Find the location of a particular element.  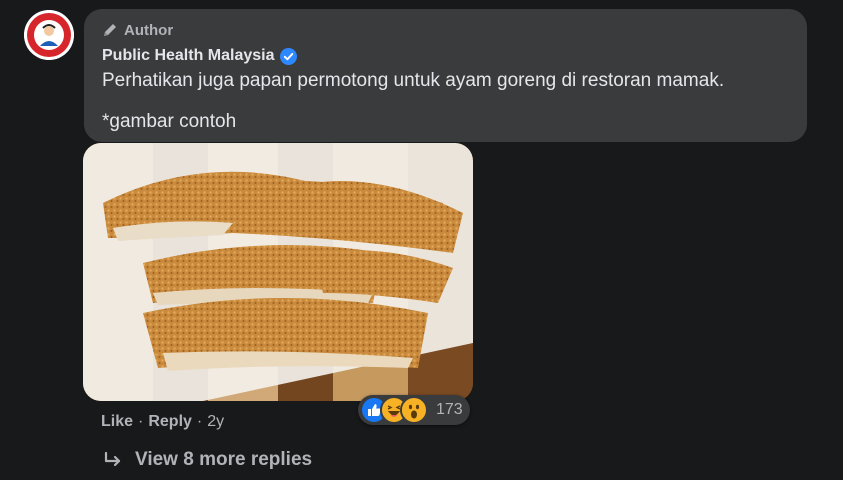

author-badge: Author is located at coordinates (445, 30).